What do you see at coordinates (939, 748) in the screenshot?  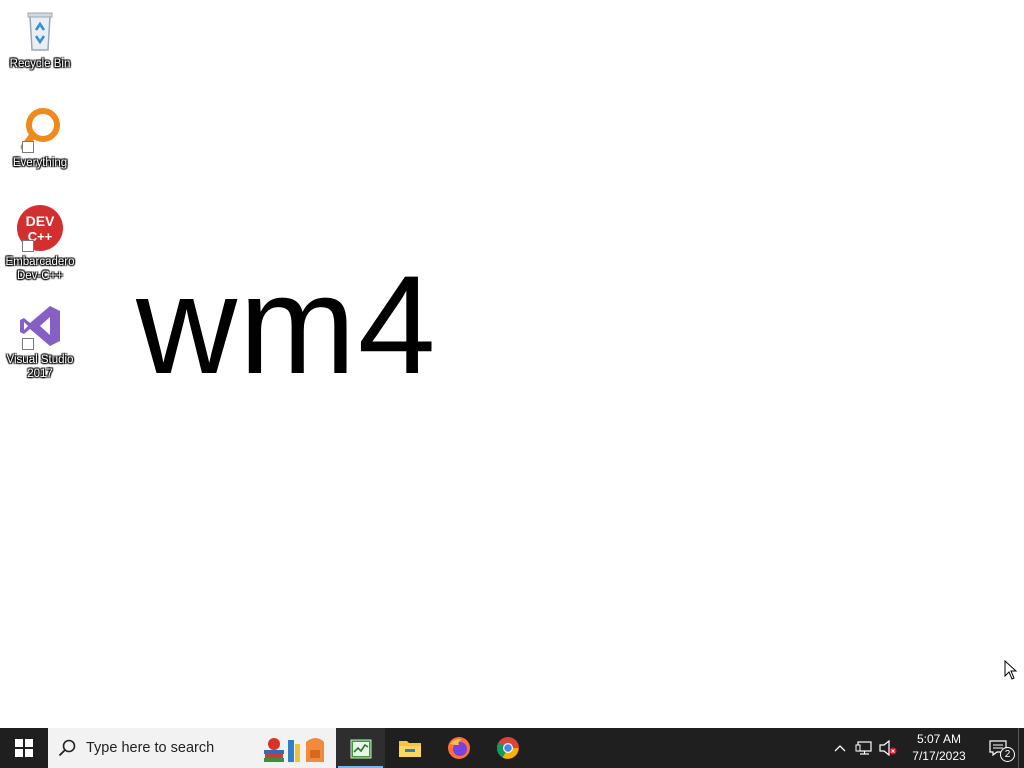 I see `taskbar-clock: 5:07 AM 7/17/2023` at bounding box center [939, 748].